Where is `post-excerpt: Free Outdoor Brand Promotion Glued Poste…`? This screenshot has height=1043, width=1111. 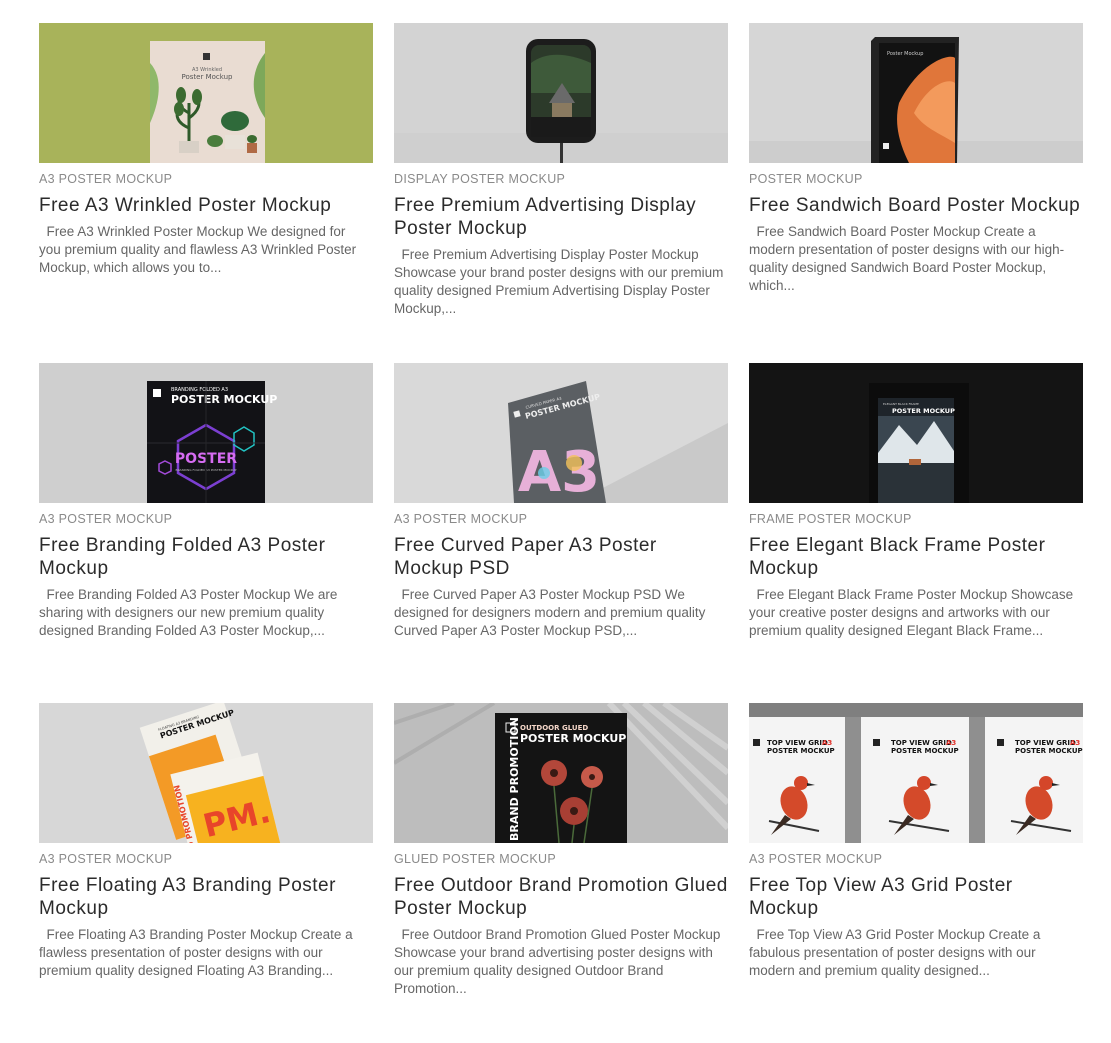 post-excerpt: Free Outdoor Brand Promotion Glued Poste… is located at coordinates (559, 961).